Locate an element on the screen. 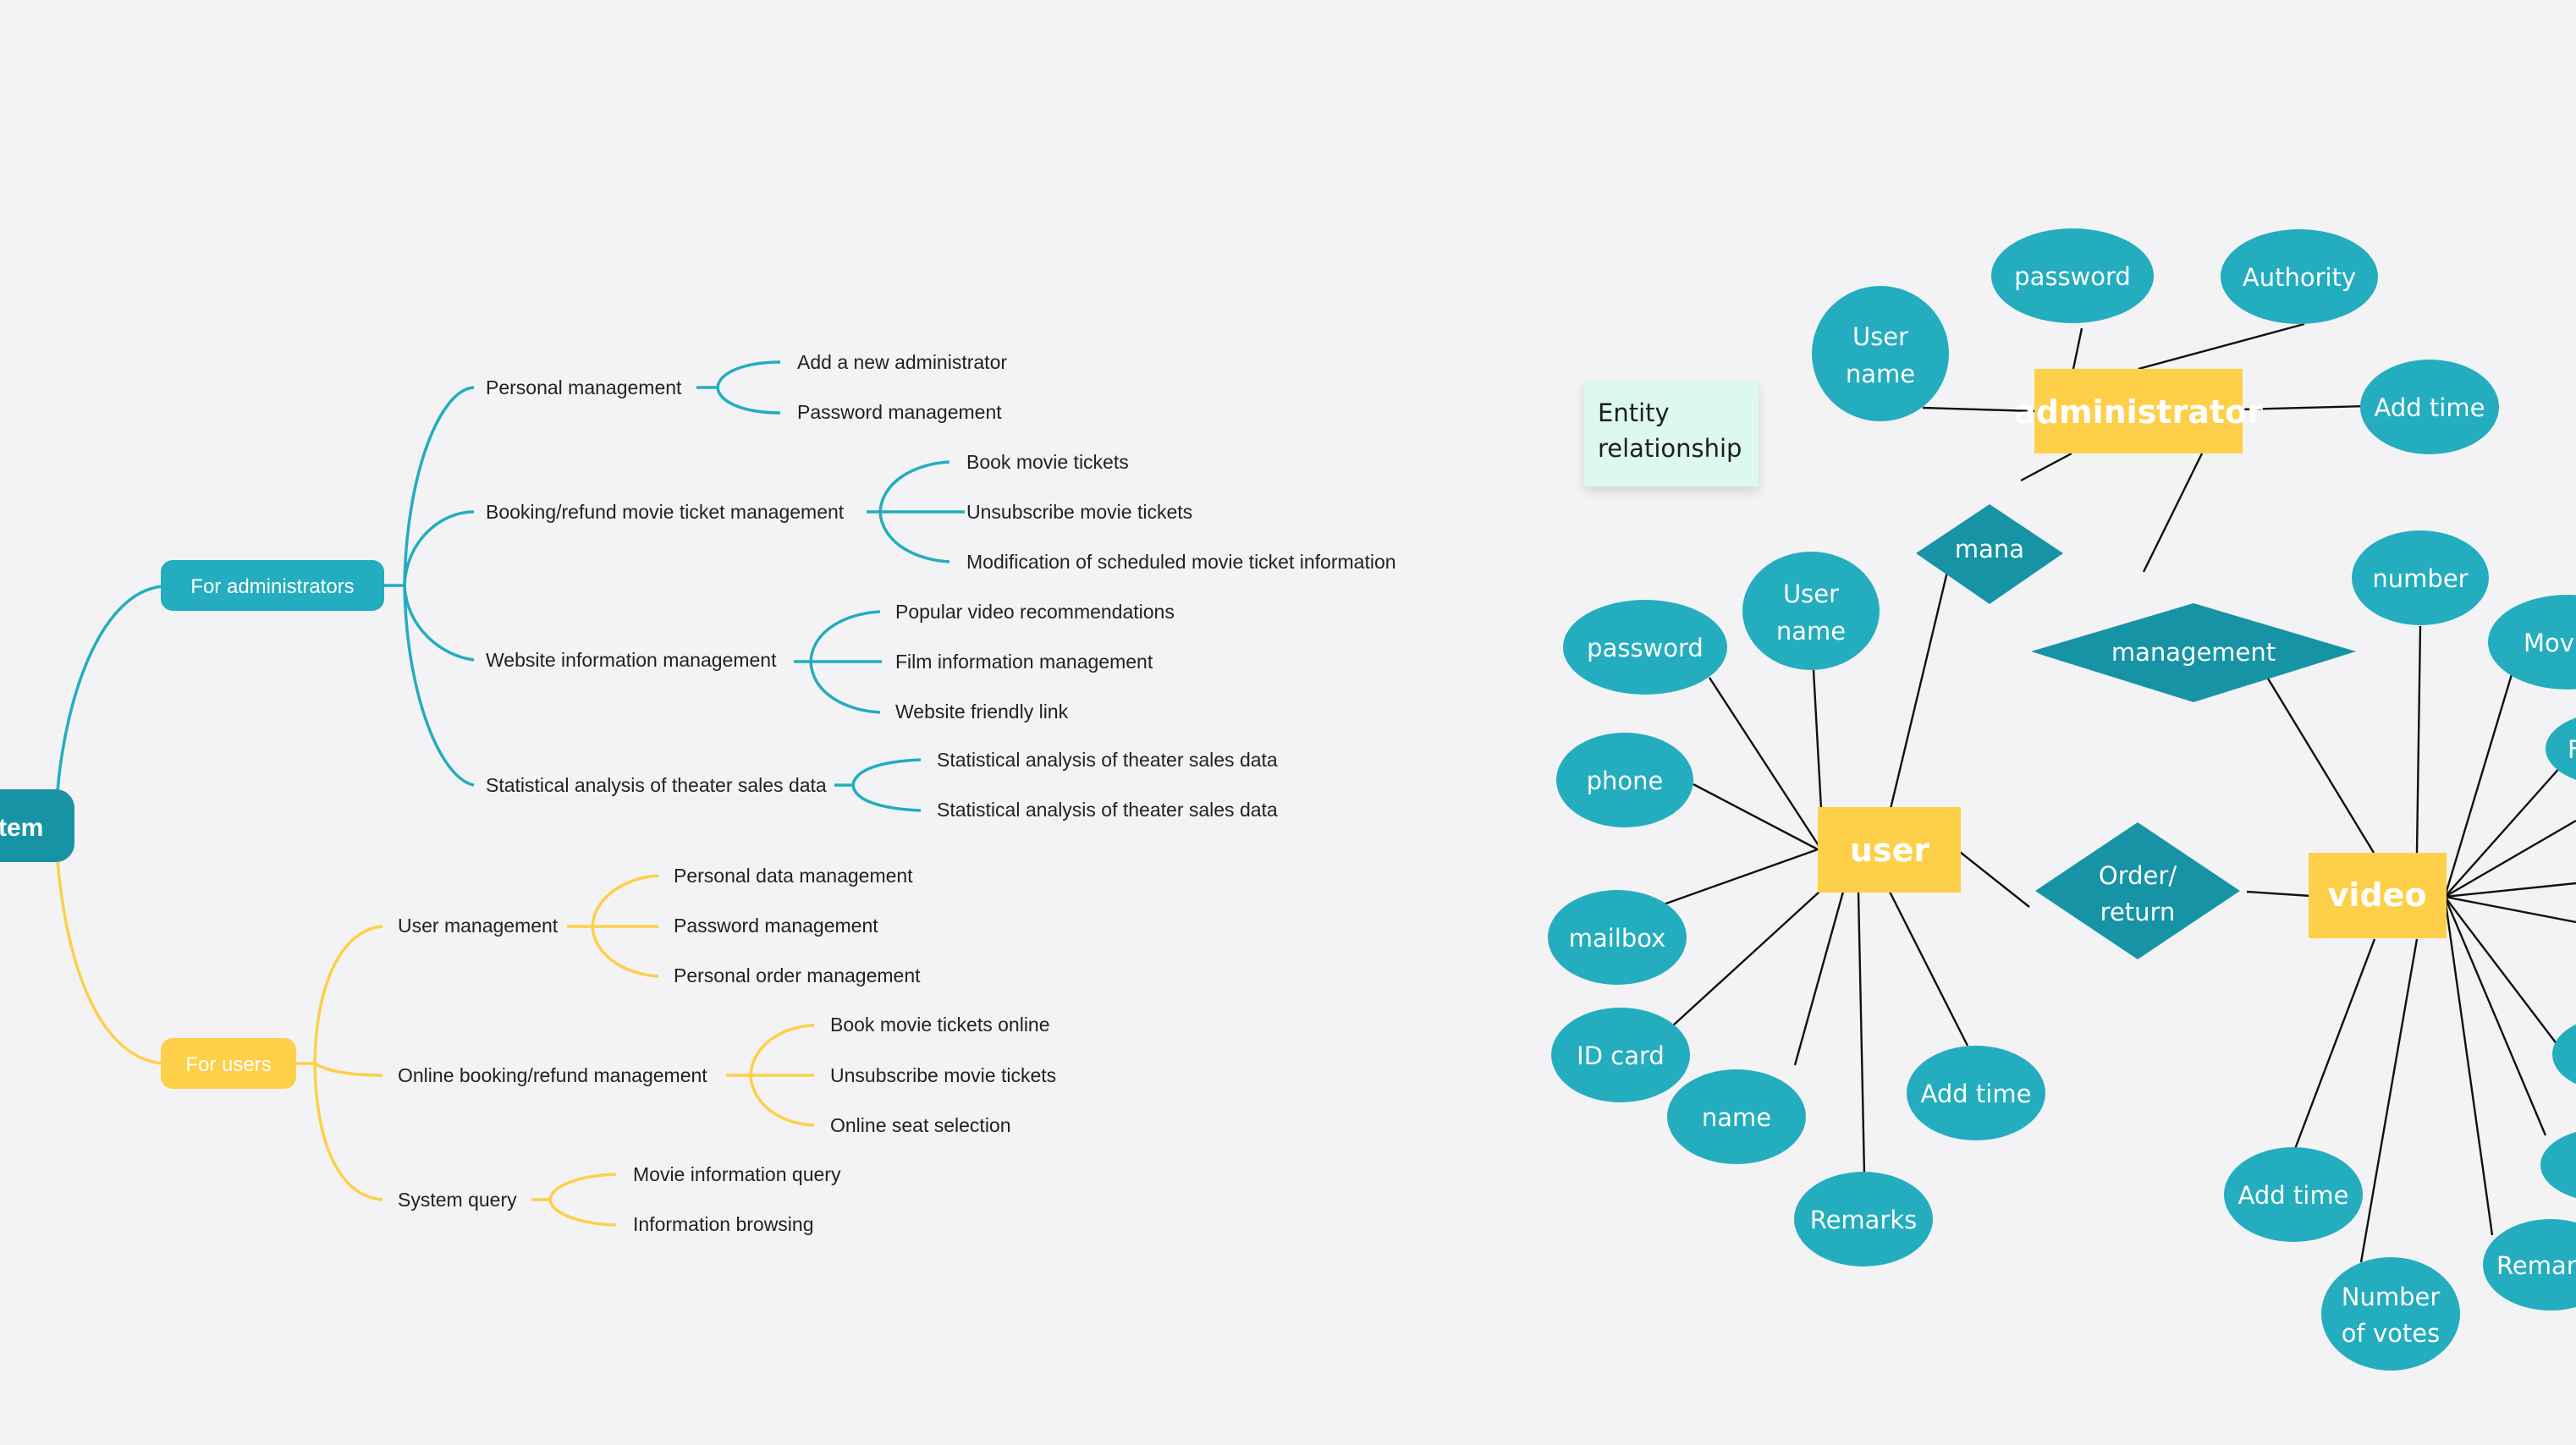 The image size is (2576, 1445). attr-video-addtime-label: Add time is located at coordinates (2293, 1195).